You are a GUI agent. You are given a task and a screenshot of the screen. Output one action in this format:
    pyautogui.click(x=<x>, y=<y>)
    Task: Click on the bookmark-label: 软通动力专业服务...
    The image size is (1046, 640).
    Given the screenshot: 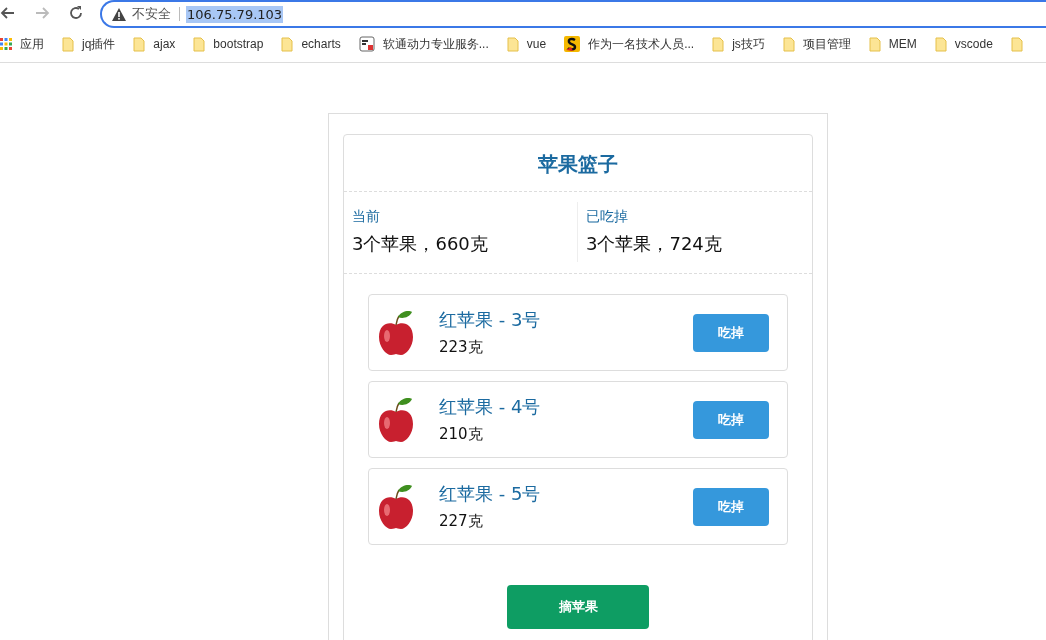 What is the action you would take?
    pyautogui.click(x=435, y=44)
    